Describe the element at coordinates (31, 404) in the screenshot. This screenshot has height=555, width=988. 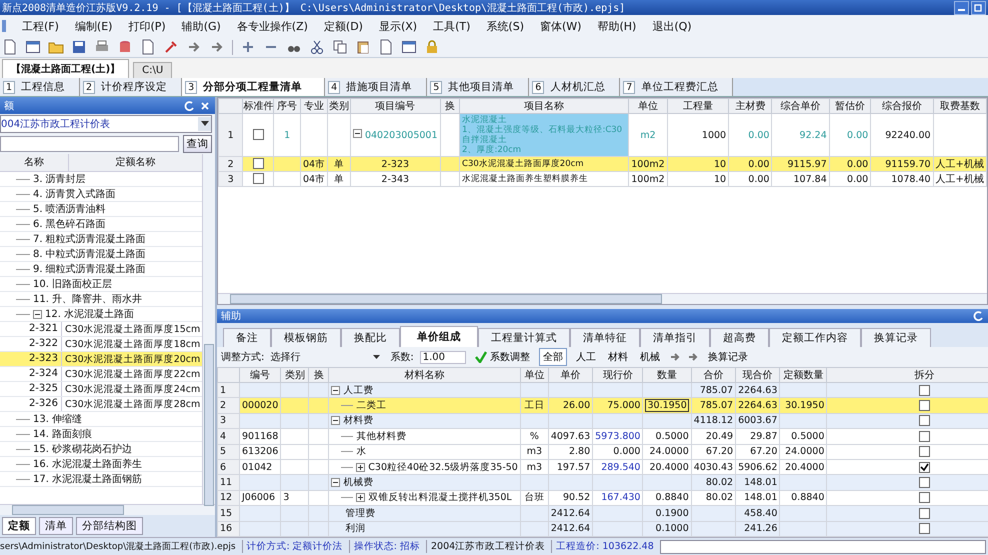
I see `quota-code: 2-326` at that location.